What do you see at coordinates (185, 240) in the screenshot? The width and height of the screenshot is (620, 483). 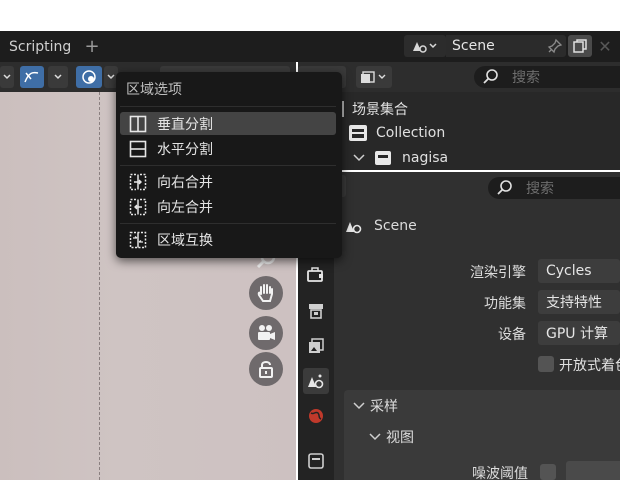 I see `menu-item-label: 区域互换` at bounding box center [185, 240].